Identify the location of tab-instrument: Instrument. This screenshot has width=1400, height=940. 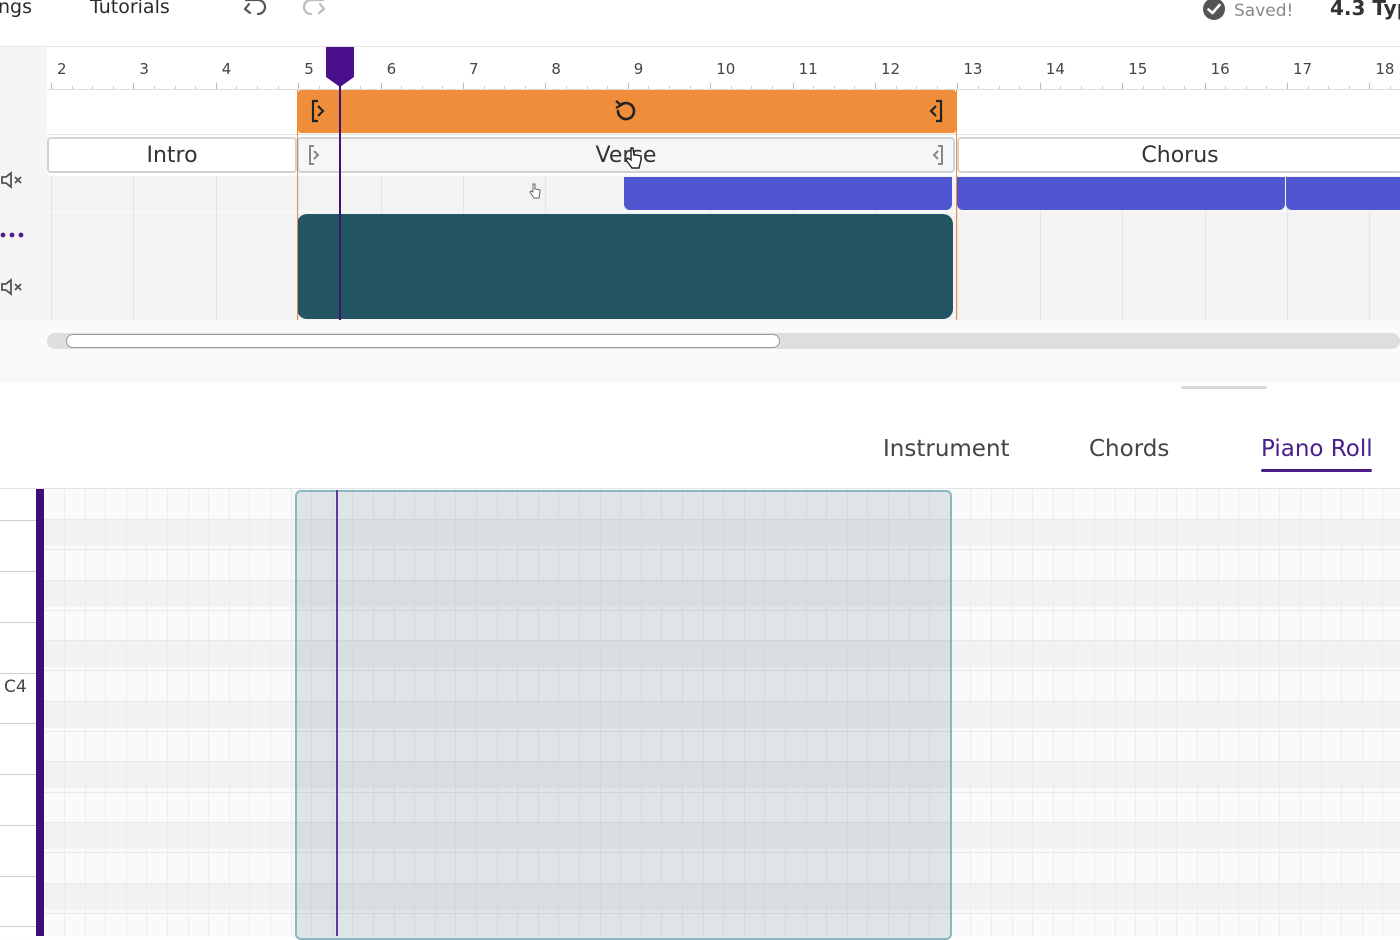
(946, 449).